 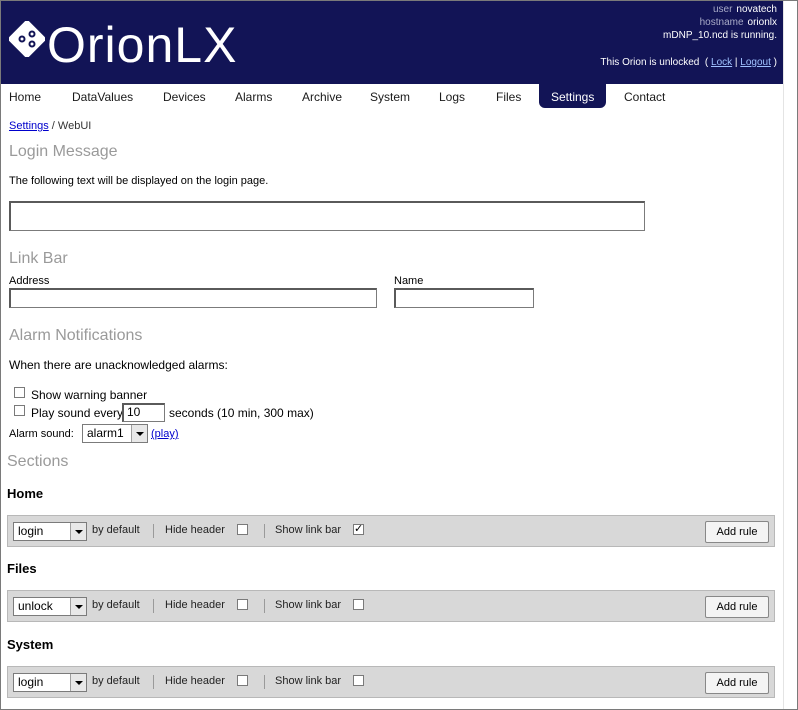 What do you see at coordinates (790, 355) in the screenshot?
I see `scrollbar-track` at bounding box center [790, 355].